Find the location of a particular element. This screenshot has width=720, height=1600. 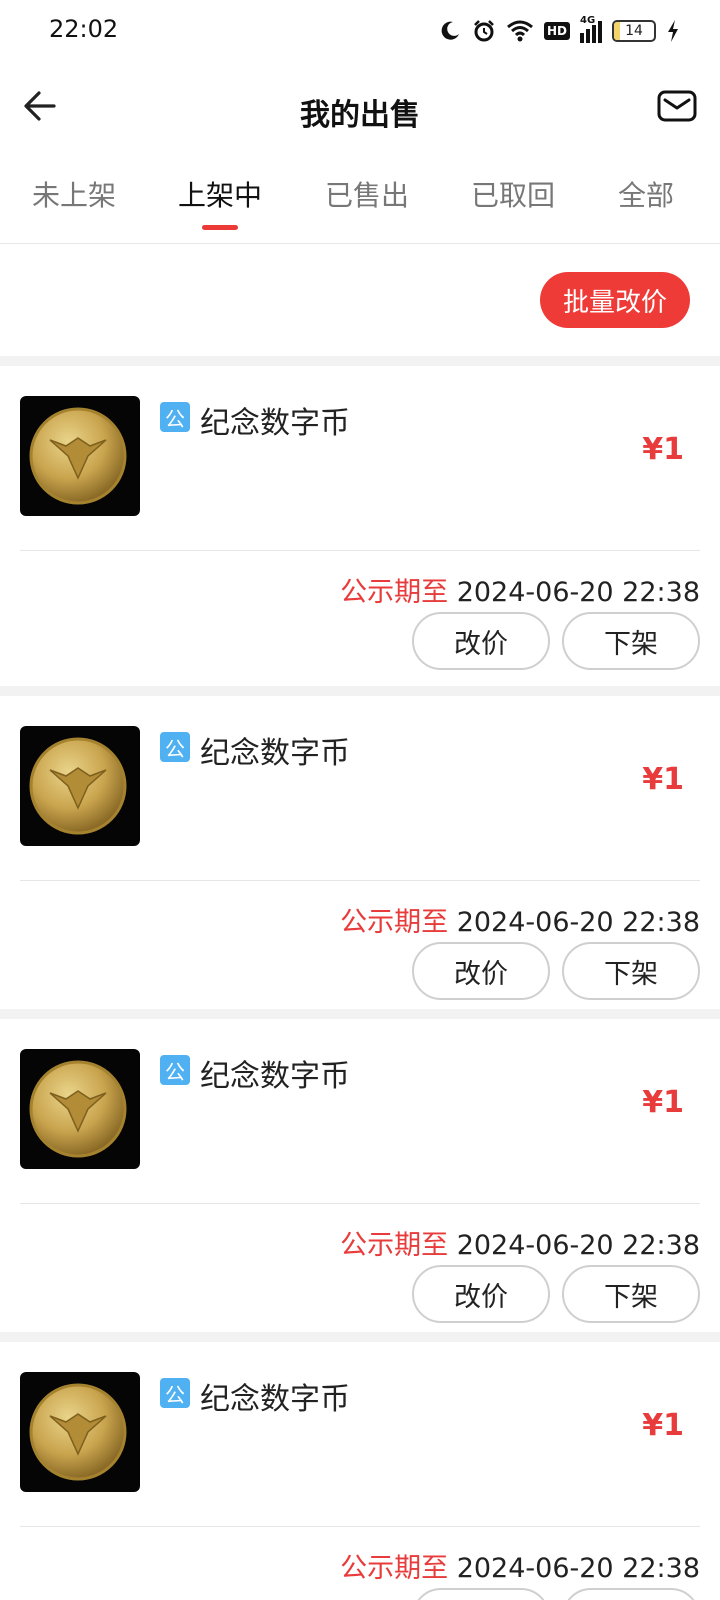

tab-all: 全部 is located at coordinates (646, 194).